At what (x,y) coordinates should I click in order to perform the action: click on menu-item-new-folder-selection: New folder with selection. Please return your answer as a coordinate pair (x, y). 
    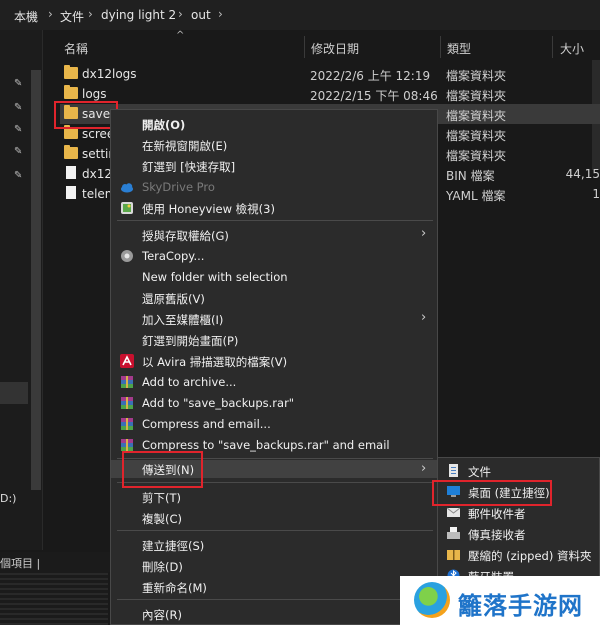
    Looking at the image, I should click on (274, 277).